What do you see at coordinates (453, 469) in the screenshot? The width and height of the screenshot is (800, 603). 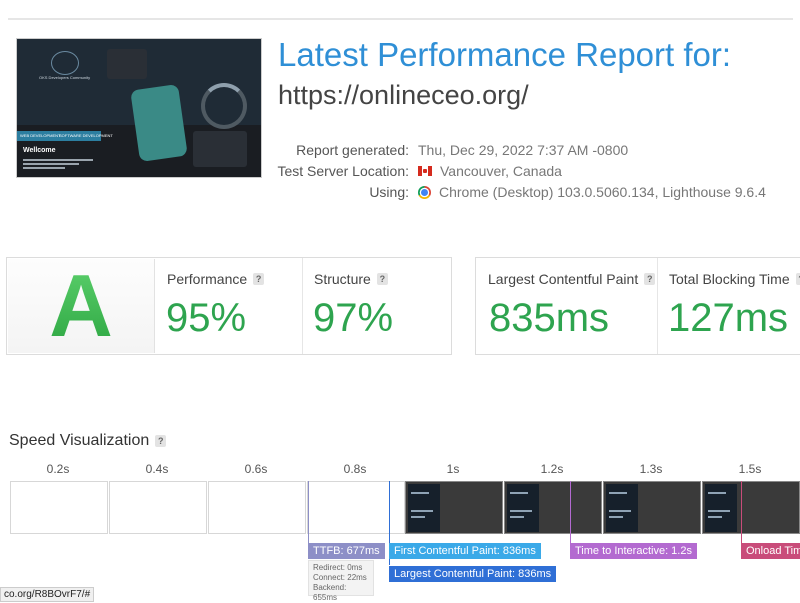 I see `timeline-tick: 1s` at bounding box center [453, 469].